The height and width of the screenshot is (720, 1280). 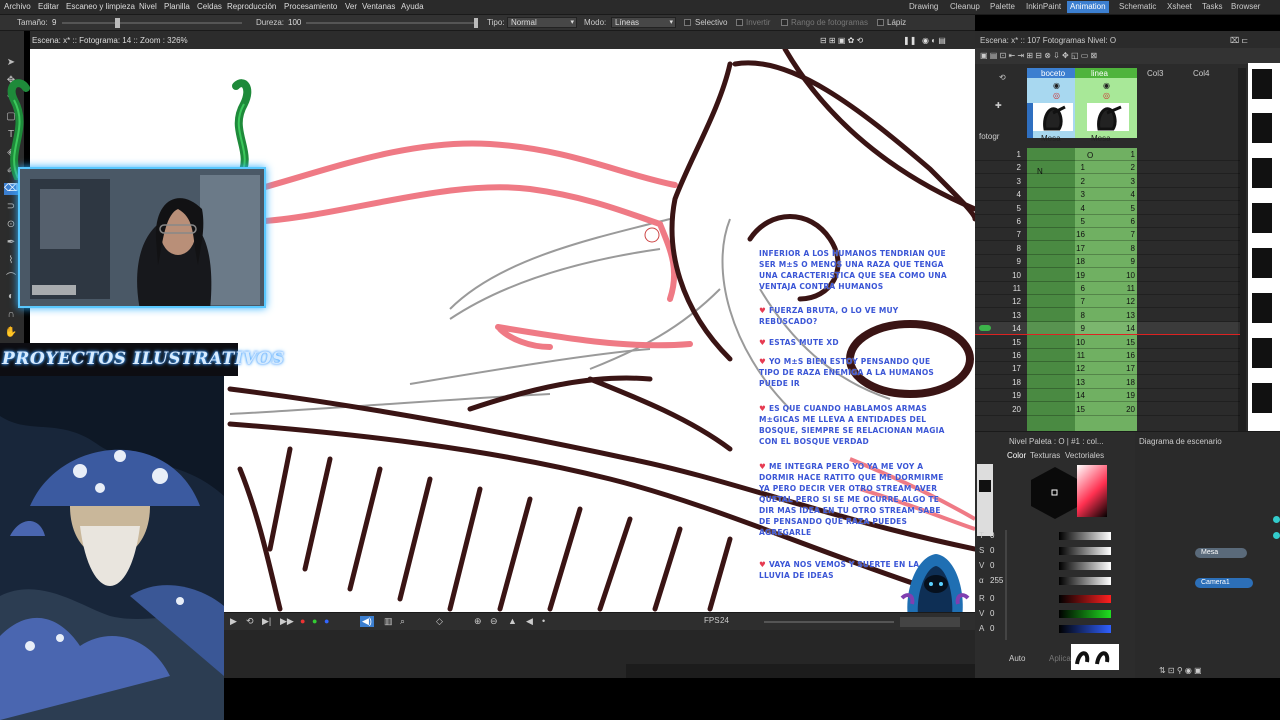 What do you see at coordinates (251, 6) in the screenshot?
I see `menu-reproduccion: Reproducción` at bounding box center [251, 6].